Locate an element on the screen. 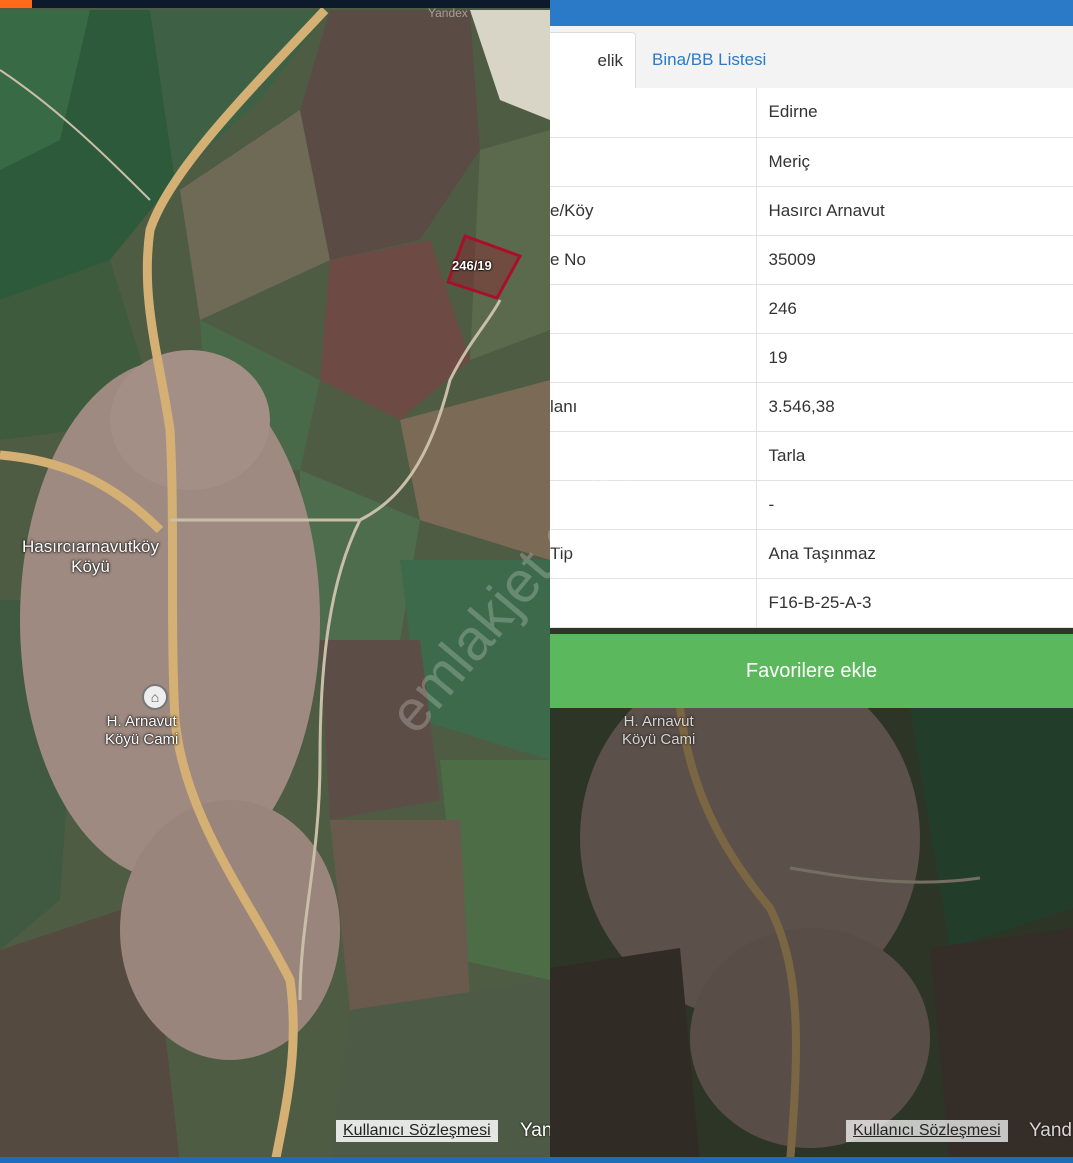  row-label: e No is located at coordinates (653, 260).